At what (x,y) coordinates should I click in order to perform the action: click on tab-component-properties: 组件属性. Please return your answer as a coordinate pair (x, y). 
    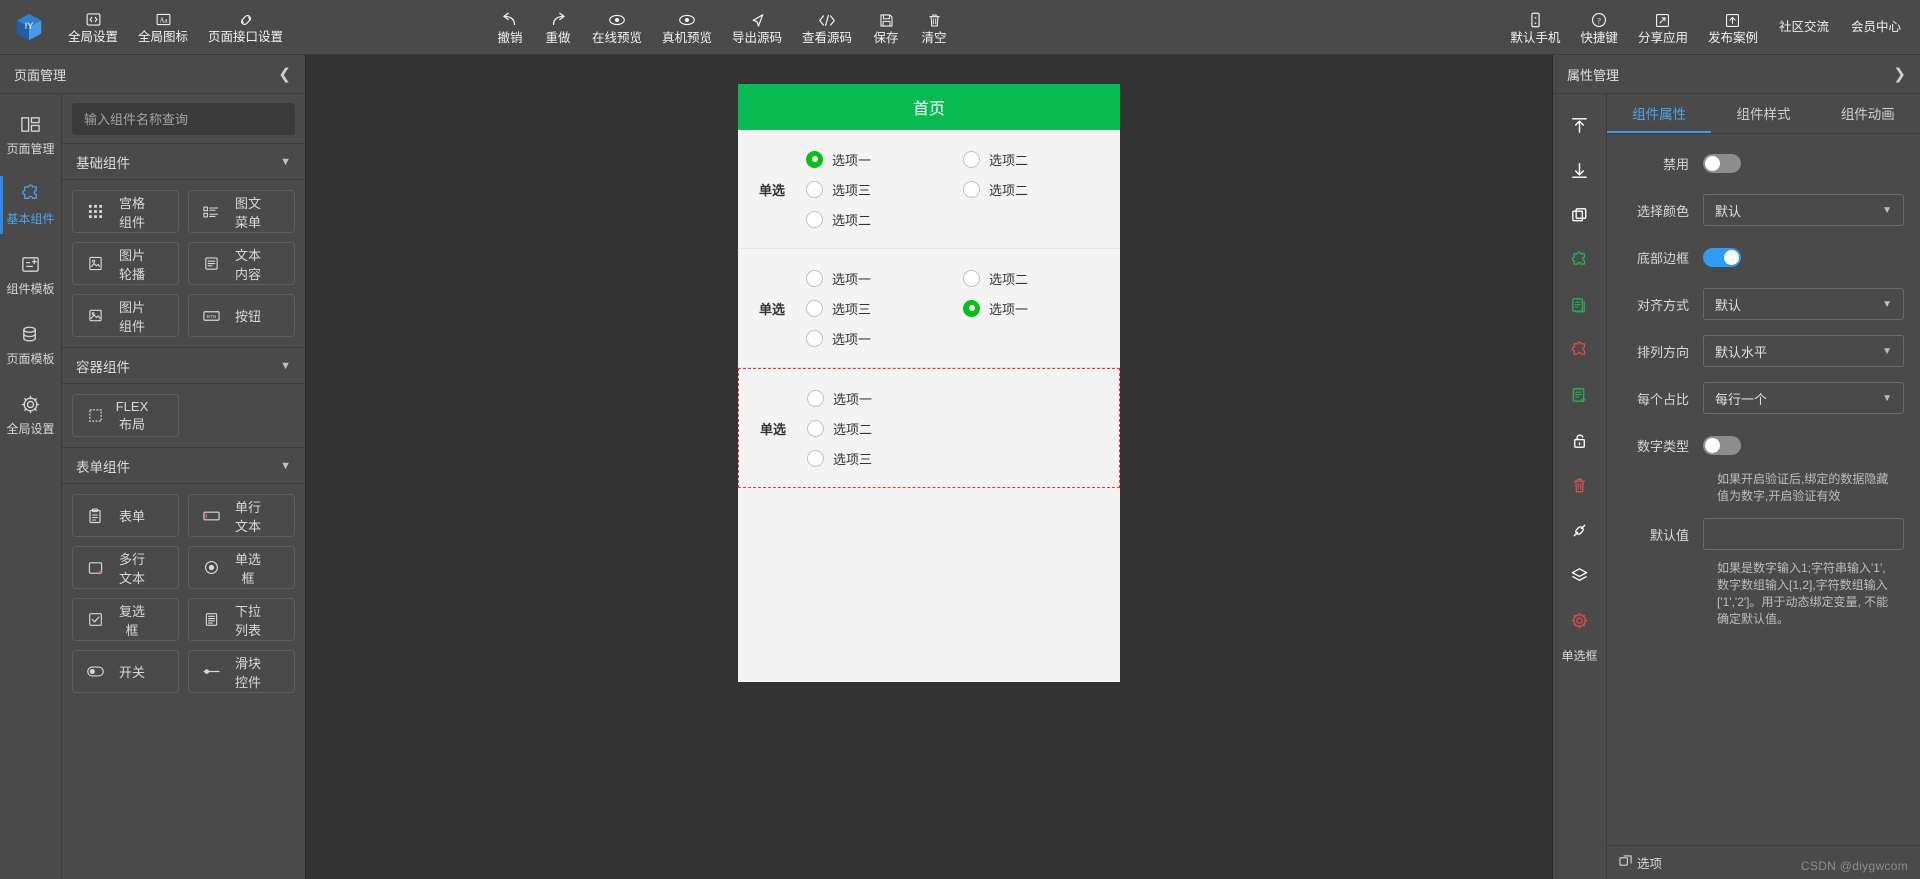
    Looking at the image, I should click on (1659, 113).